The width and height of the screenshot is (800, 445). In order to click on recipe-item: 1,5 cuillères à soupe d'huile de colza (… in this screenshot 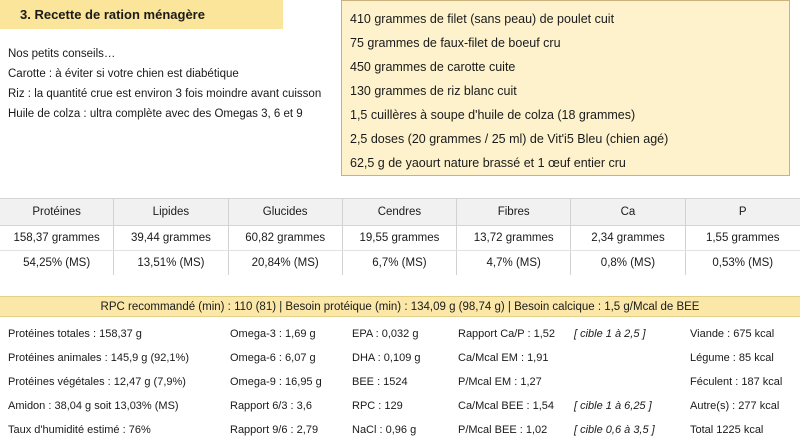, I will do `click(493, 115)`.